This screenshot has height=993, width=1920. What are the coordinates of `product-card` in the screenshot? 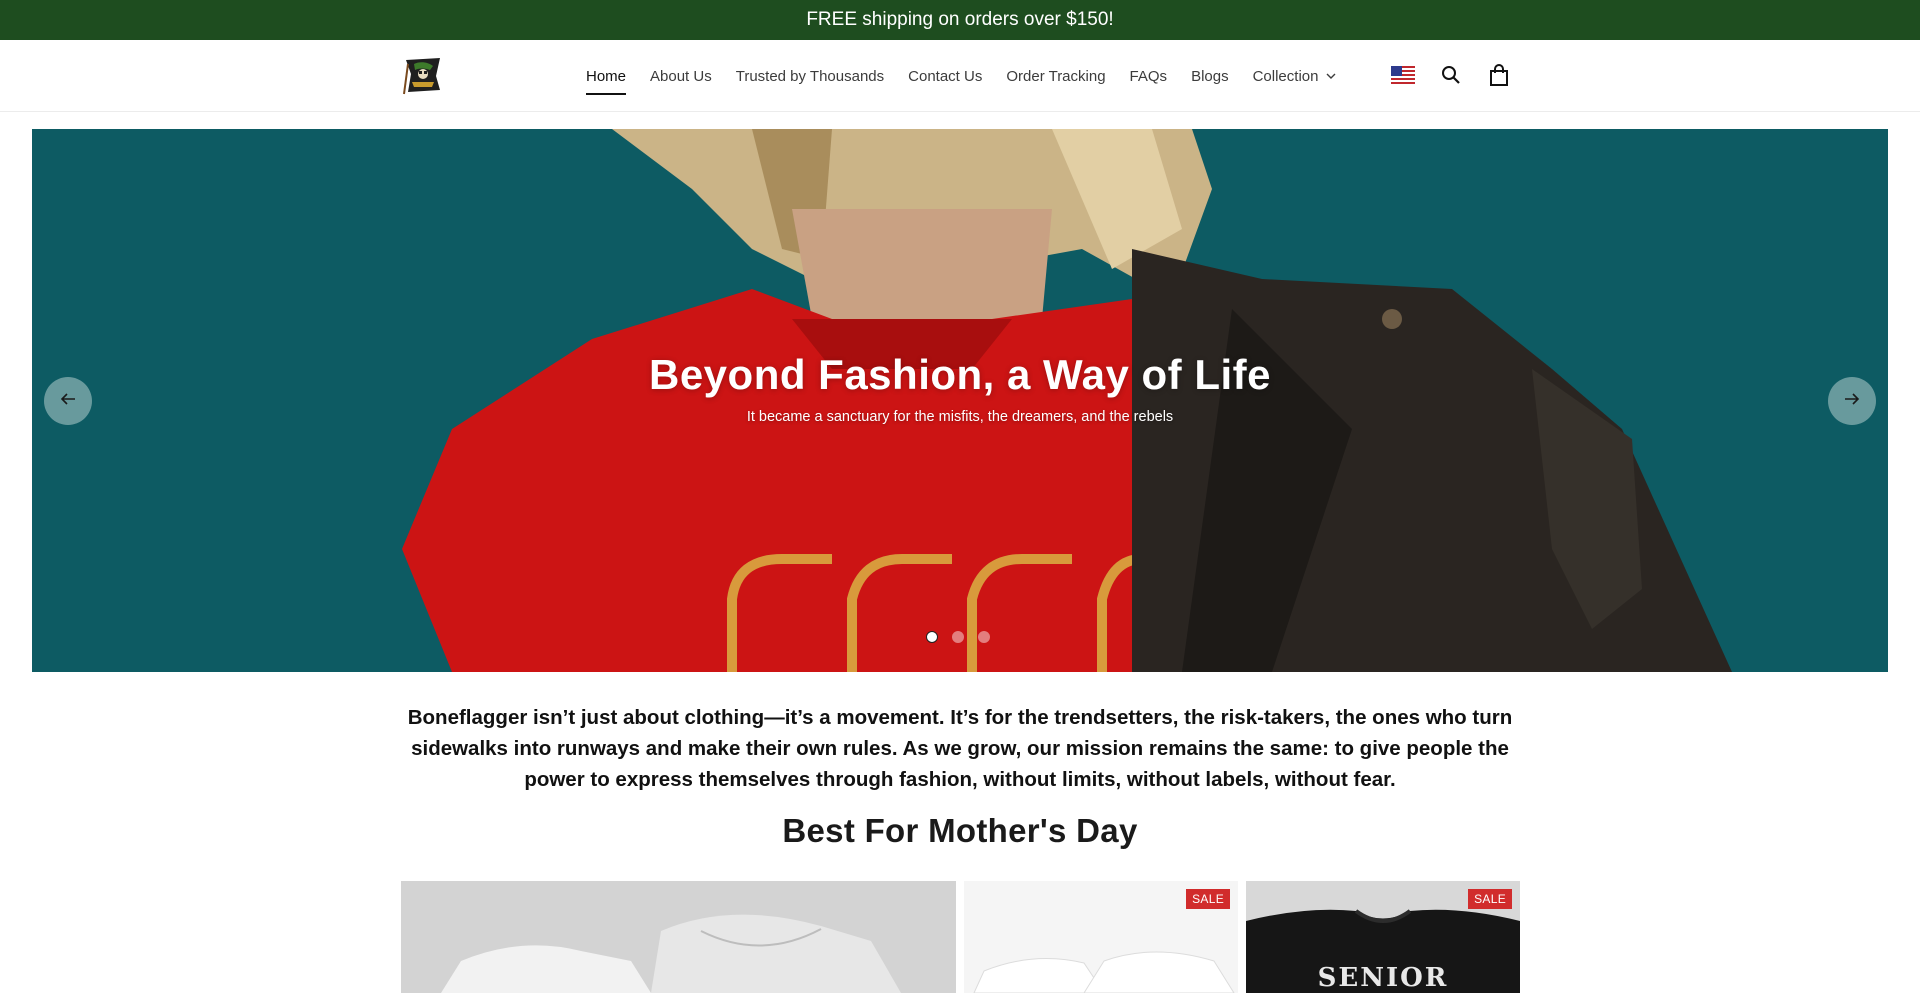 It's located at (678, 937).